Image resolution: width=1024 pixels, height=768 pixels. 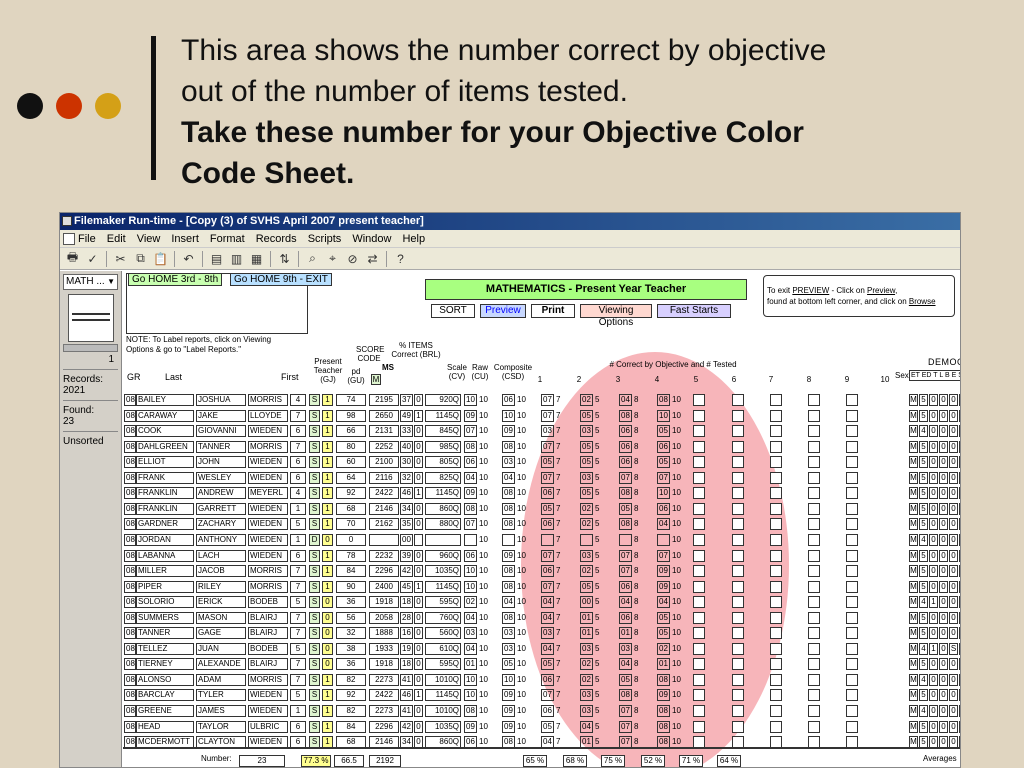 I want to click on delete-record-icon: ▦, so click(x=256, y=258).